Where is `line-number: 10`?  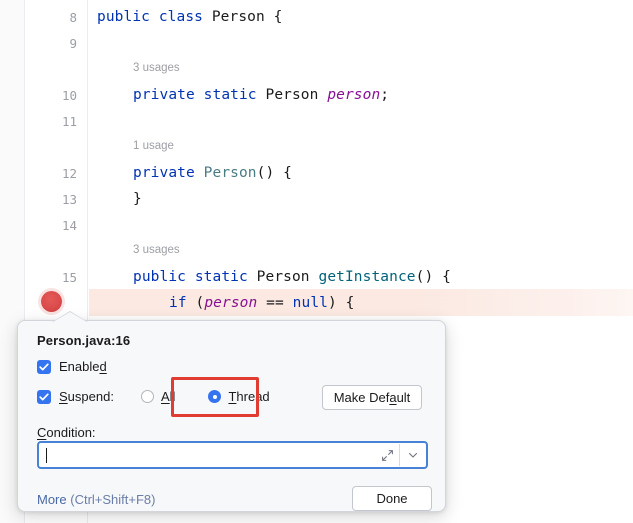
line-number: 10 is located at coordinates (69, 95).